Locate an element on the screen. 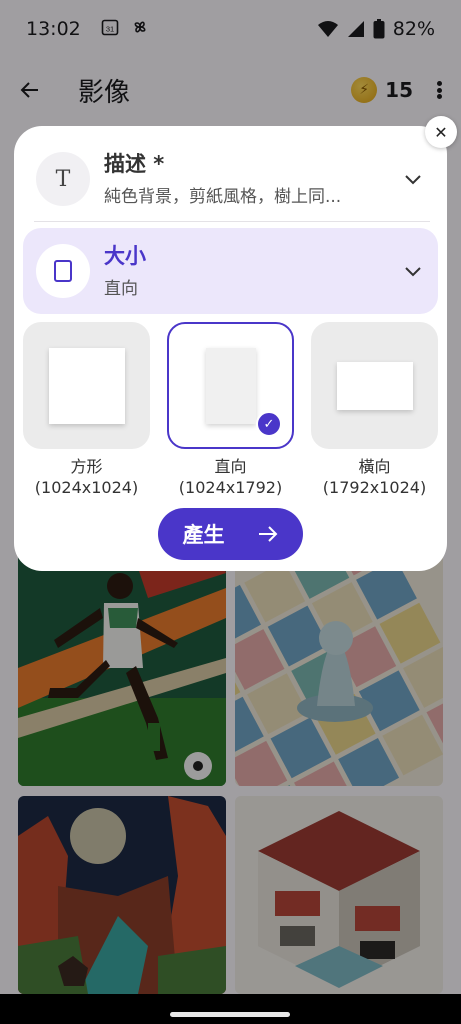  divider is located at coordinates (232, 221).